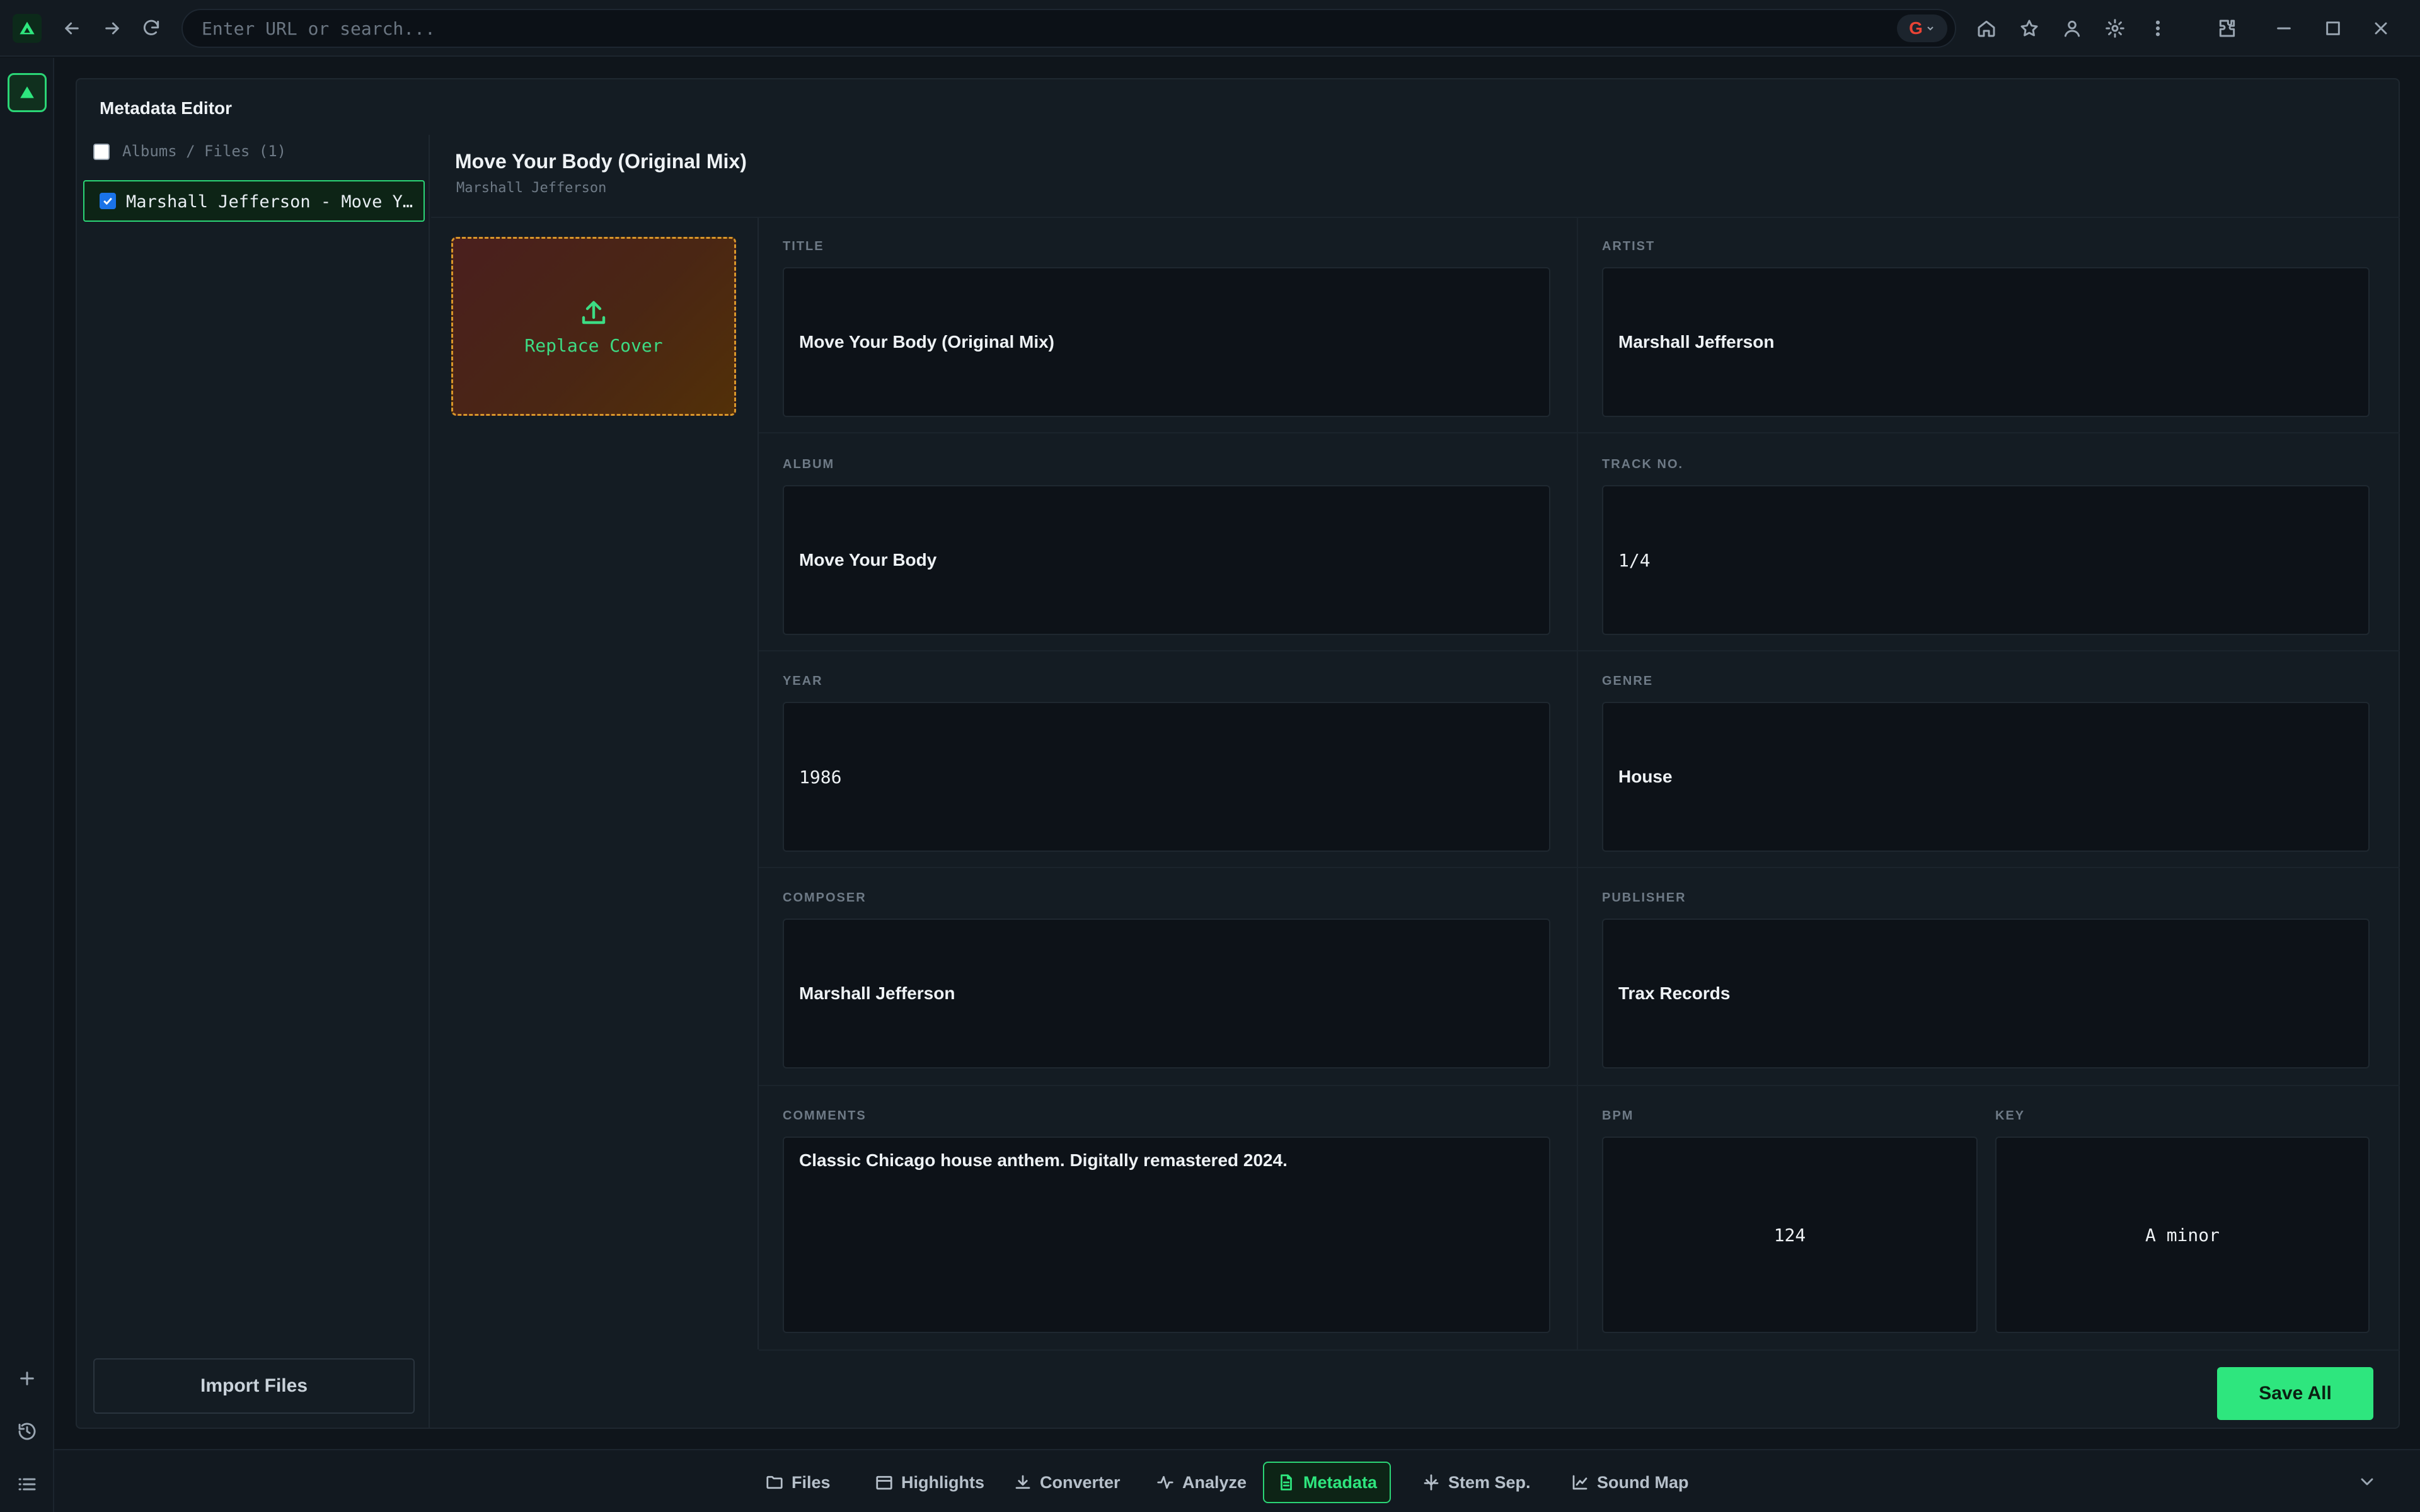 The height and width of the screenshot is (1512, 2420). I want to click on url-input, so click(1034, 28).